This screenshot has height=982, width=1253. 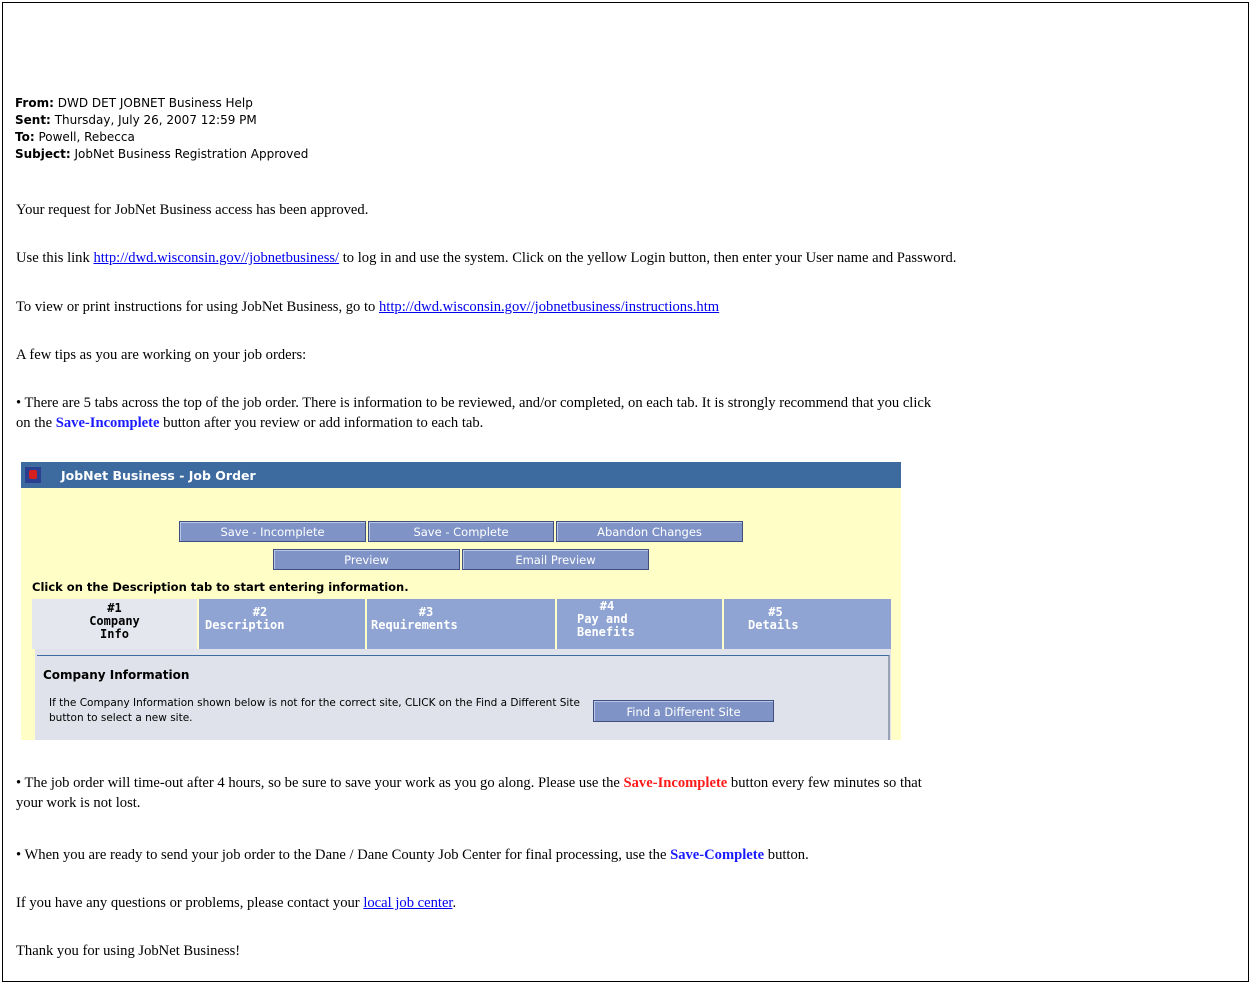 I want to click on from-value: DWD DET JOBNET Business Help, so click(x=155, y=103).